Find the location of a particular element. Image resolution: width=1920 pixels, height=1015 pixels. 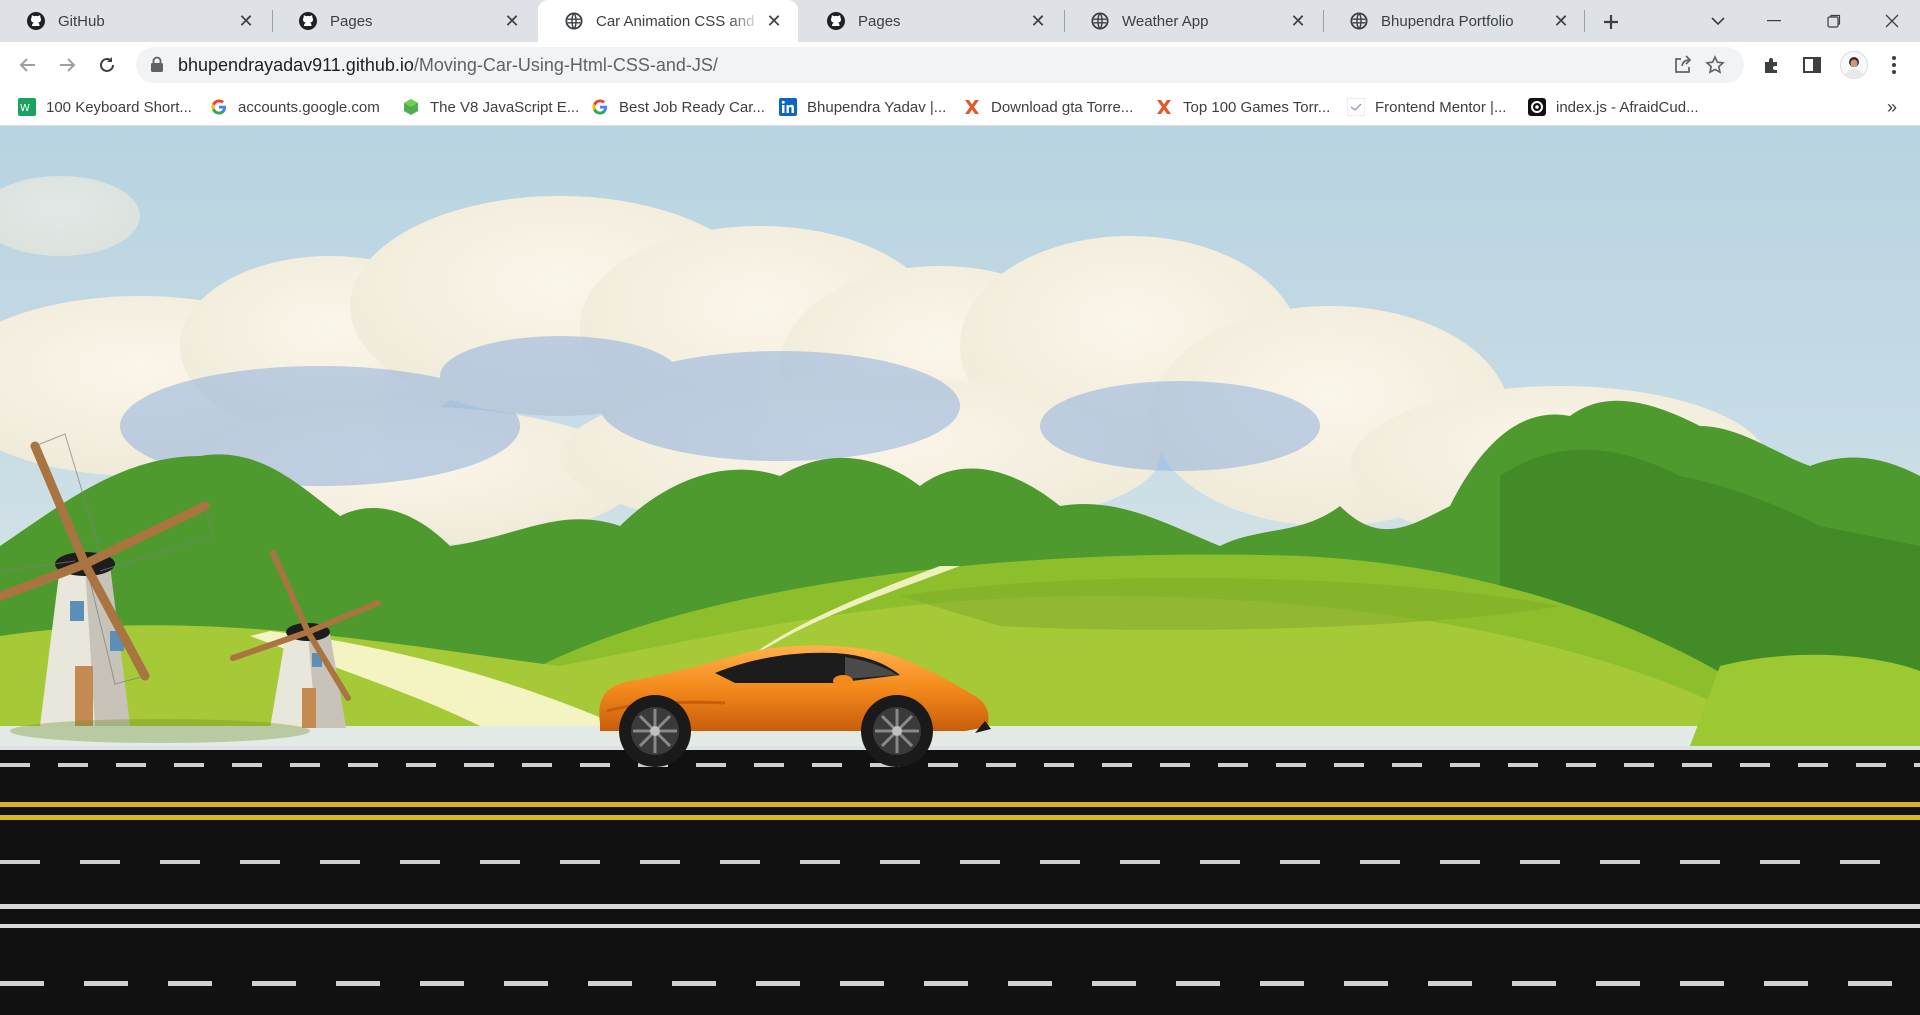

minimize-button is located at coordinates (1774, 21).